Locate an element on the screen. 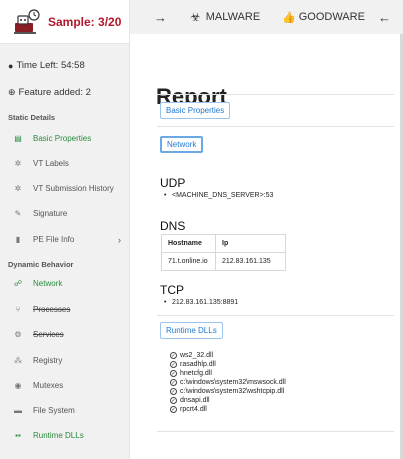  goodware-button: 👍 GOODWARE is located at coordinates (323, 17).